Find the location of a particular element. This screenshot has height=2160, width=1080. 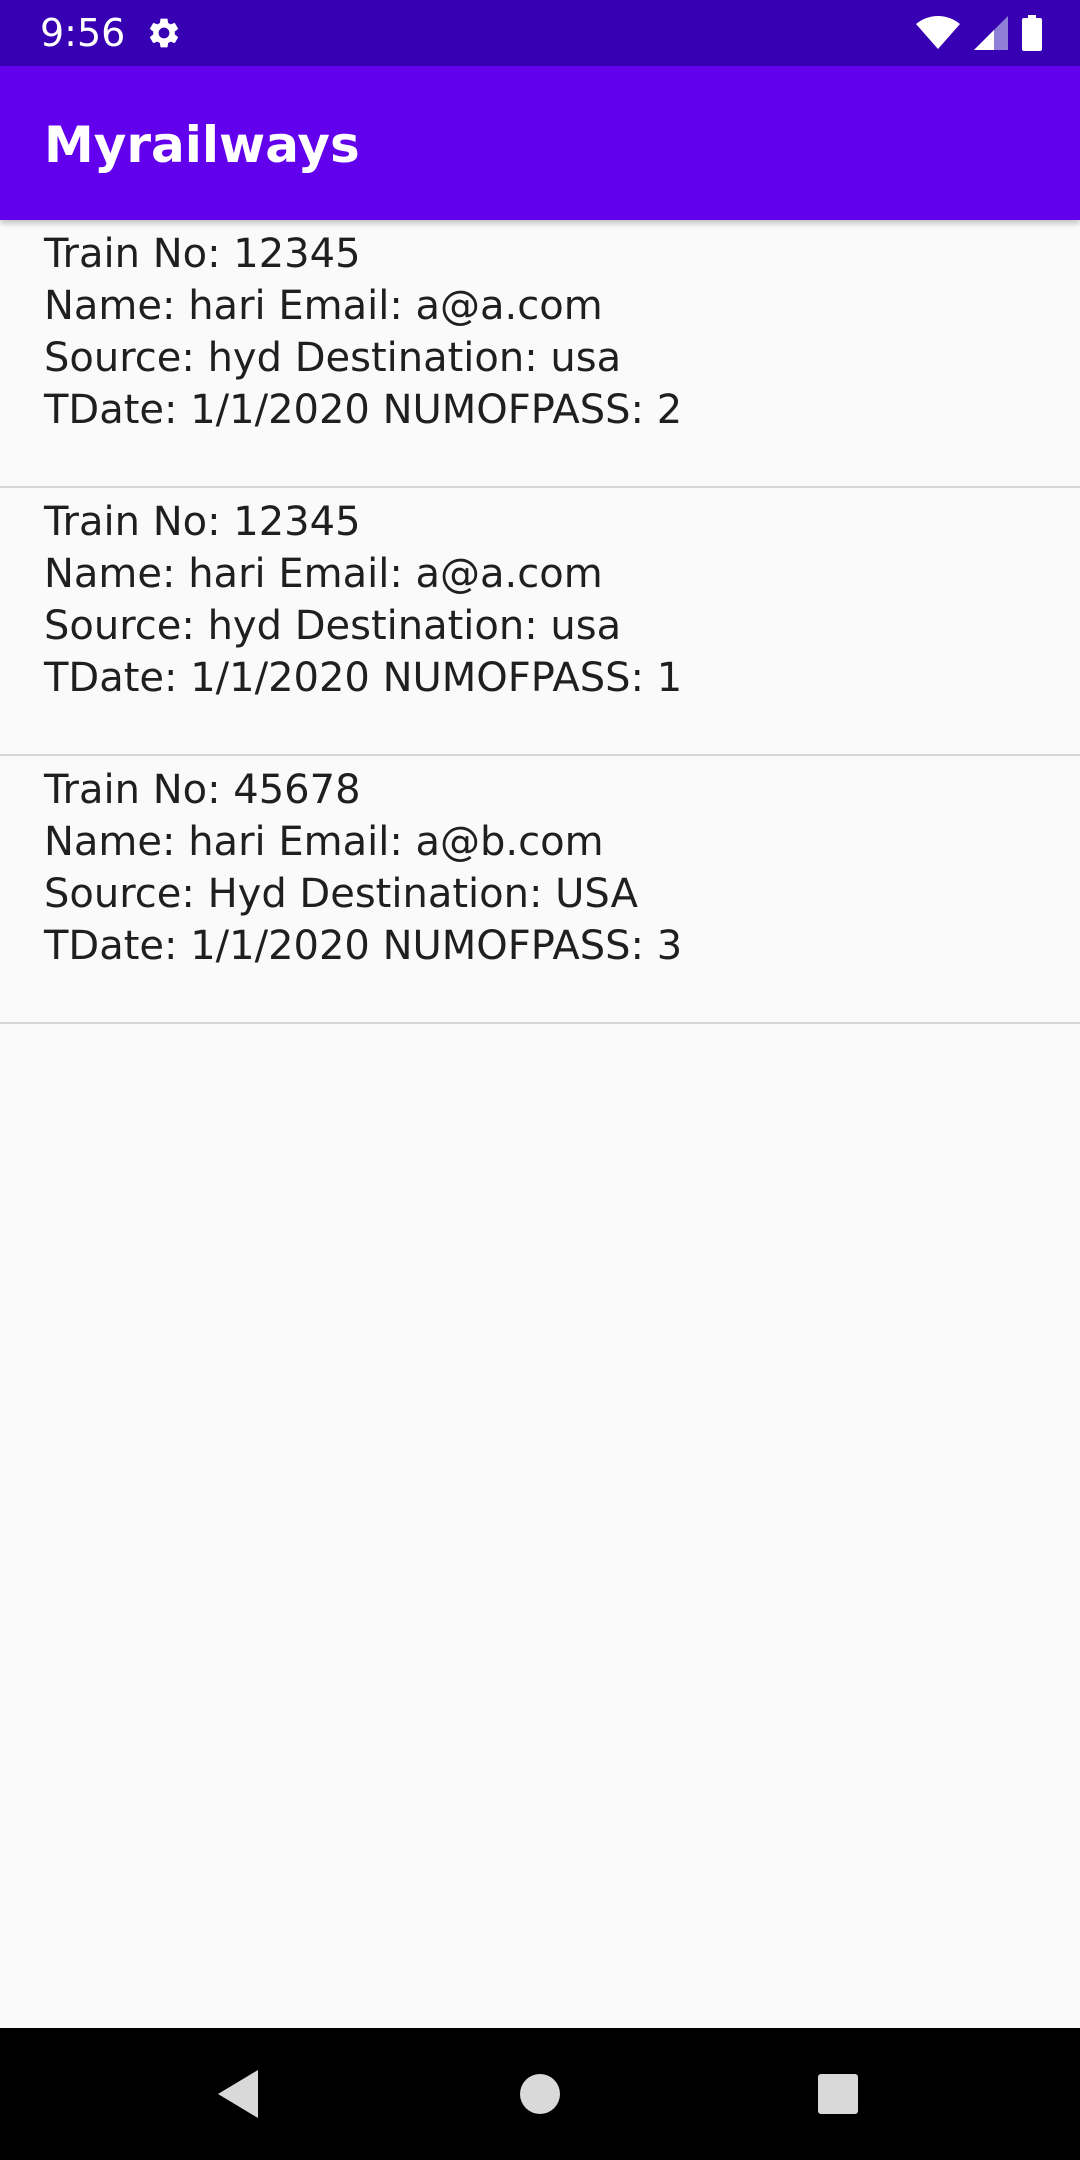

train-number: Train No: 45678 is located at coordinates (202, 790).